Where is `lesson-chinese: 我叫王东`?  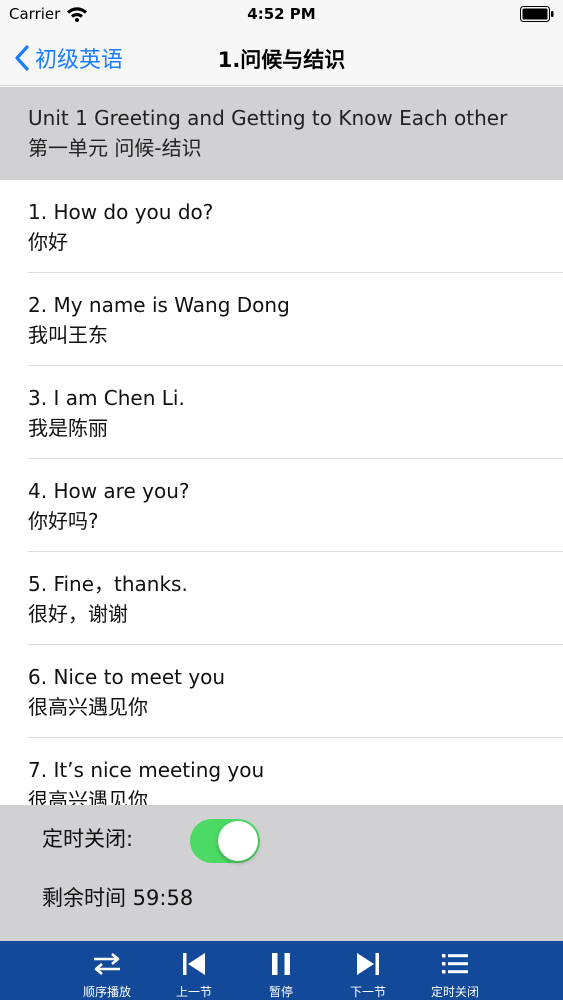
lesson-chinese: 我叫王东 is located at coordinates (68, 335).